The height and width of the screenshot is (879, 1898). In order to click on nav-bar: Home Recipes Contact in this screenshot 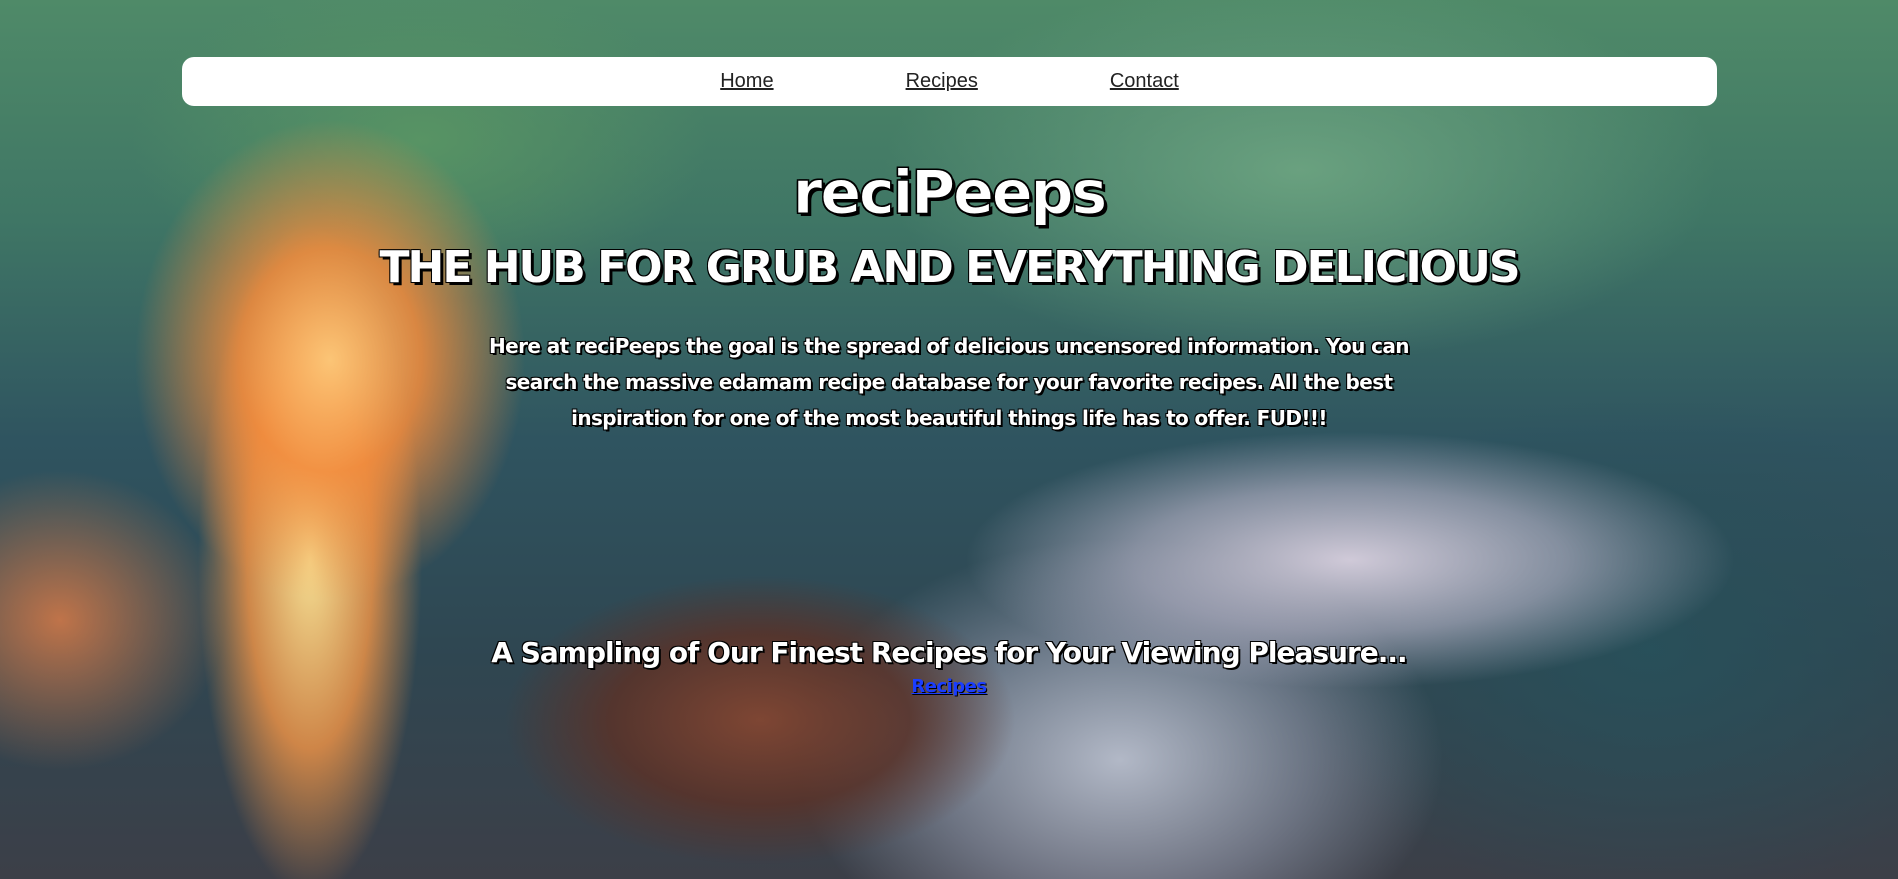, I will do `click(949, 81)`.